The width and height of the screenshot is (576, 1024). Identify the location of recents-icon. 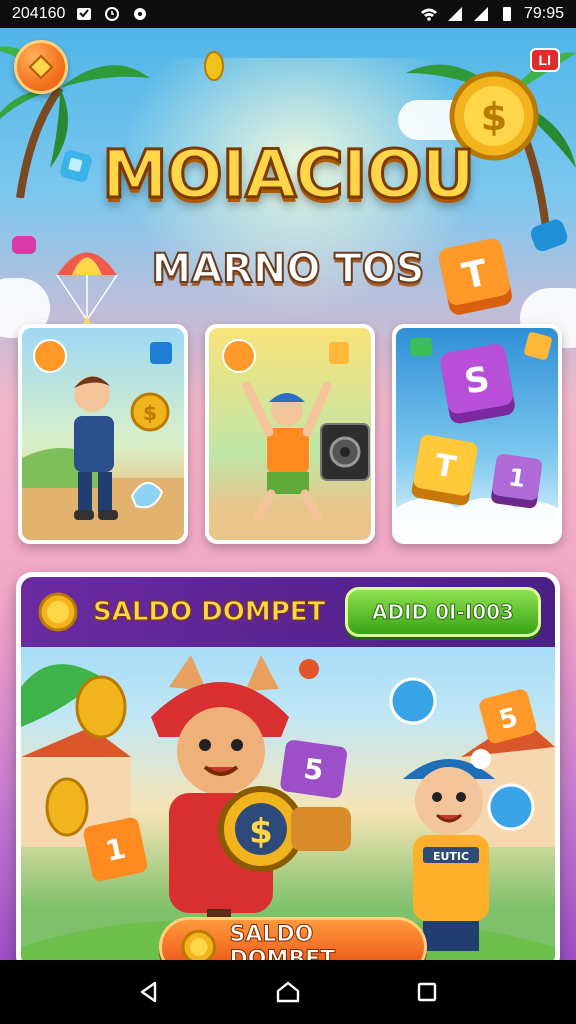
(426, 992).